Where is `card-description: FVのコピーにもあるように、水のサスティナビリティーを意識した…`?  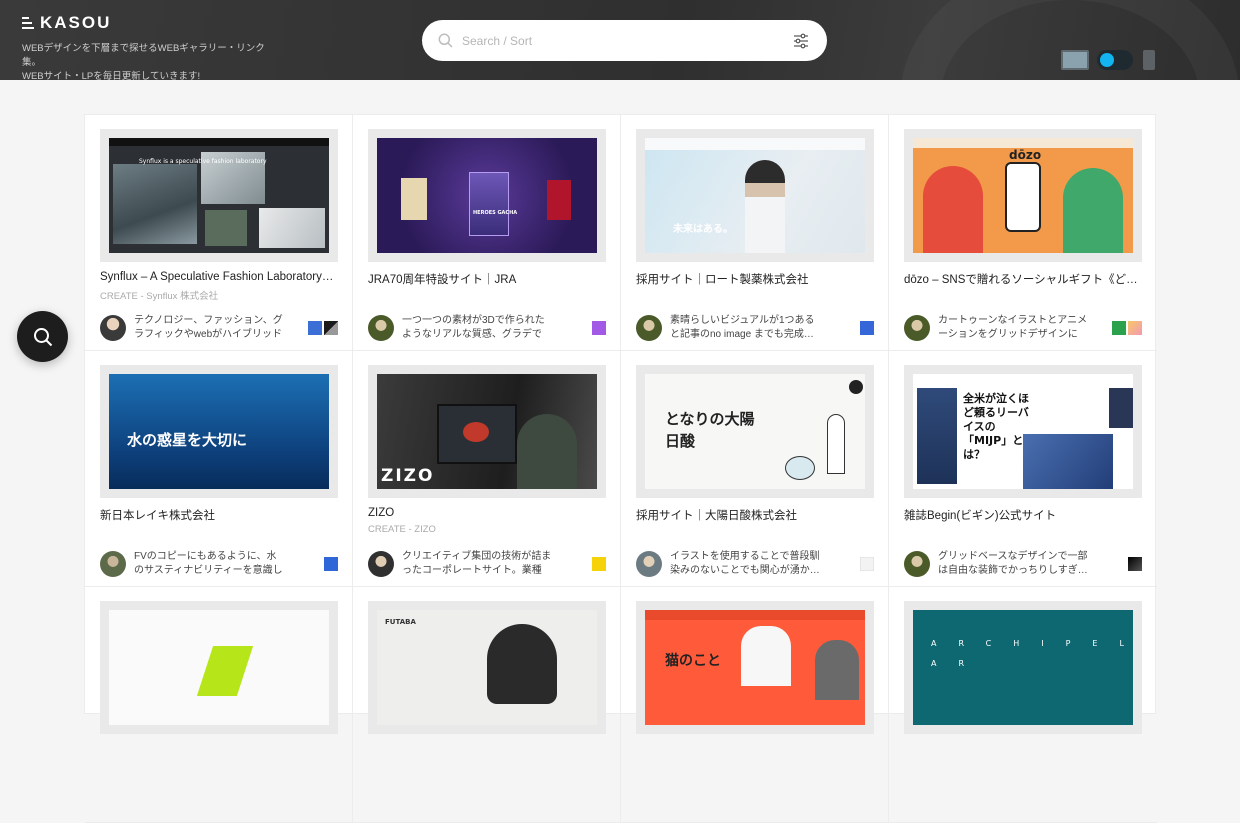
card-description: FVのコピーにもあるように、水のサスティナビリティーを意識した… is located at coordinates (208, 563).